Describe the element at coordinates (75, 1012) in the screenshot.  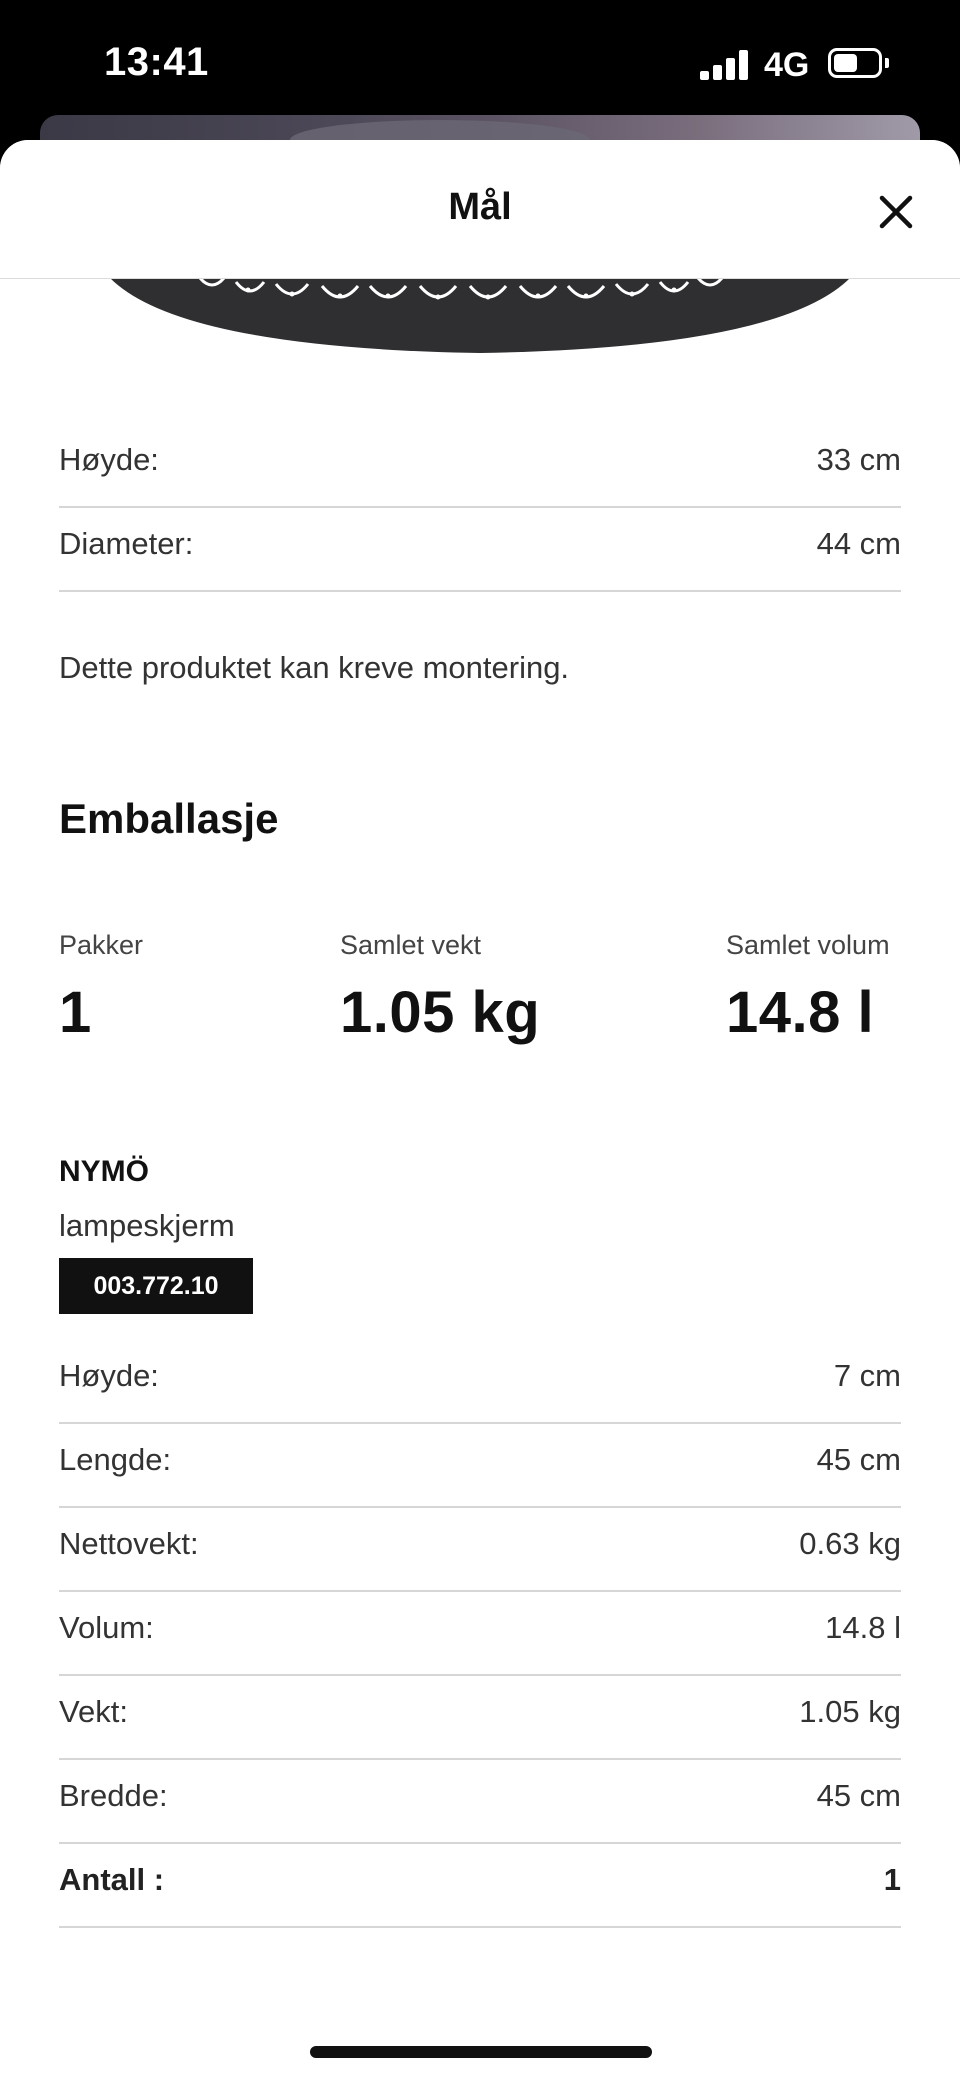
I see `stat-value: 1` at that location.